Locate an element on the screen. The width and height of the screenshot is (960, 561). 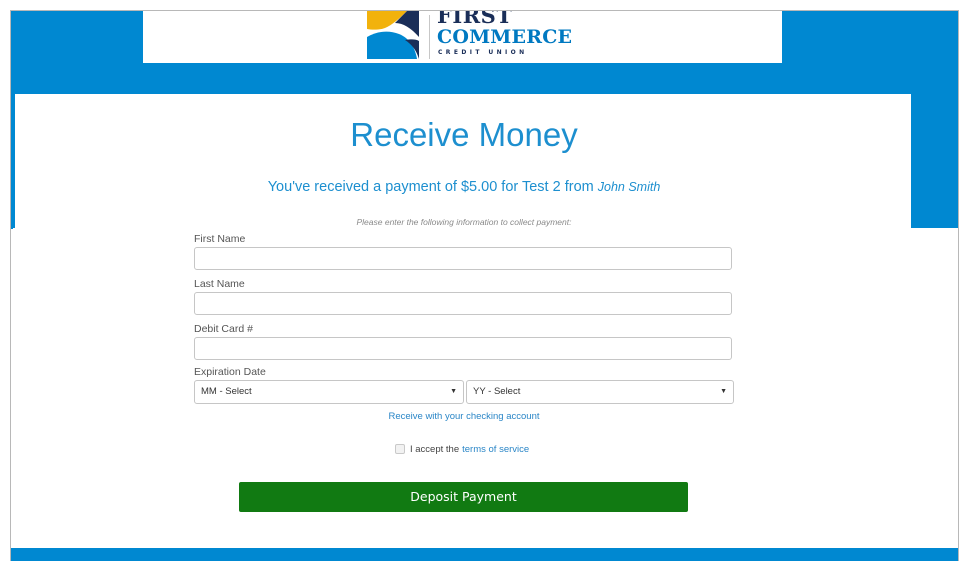
brand-logo: FIRST COMMERCE CREDIT UNION is located at coordinates (472, 37).